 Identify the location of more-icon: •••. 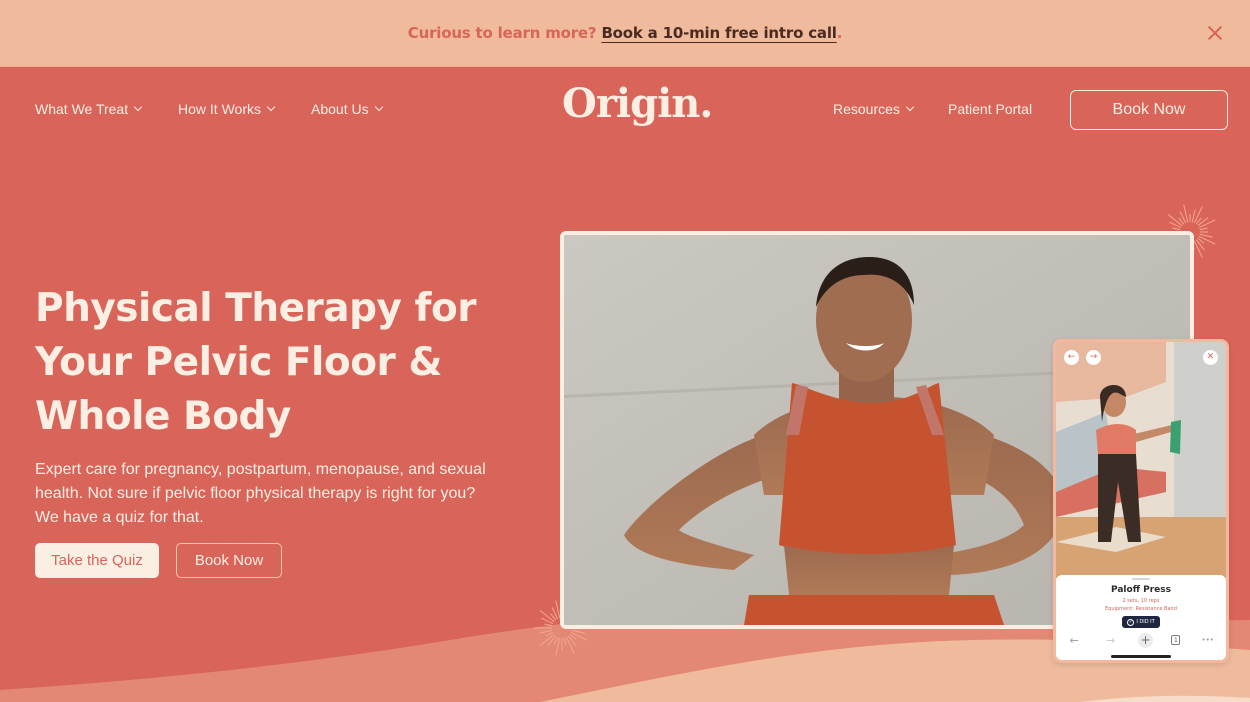
(1208, 640).